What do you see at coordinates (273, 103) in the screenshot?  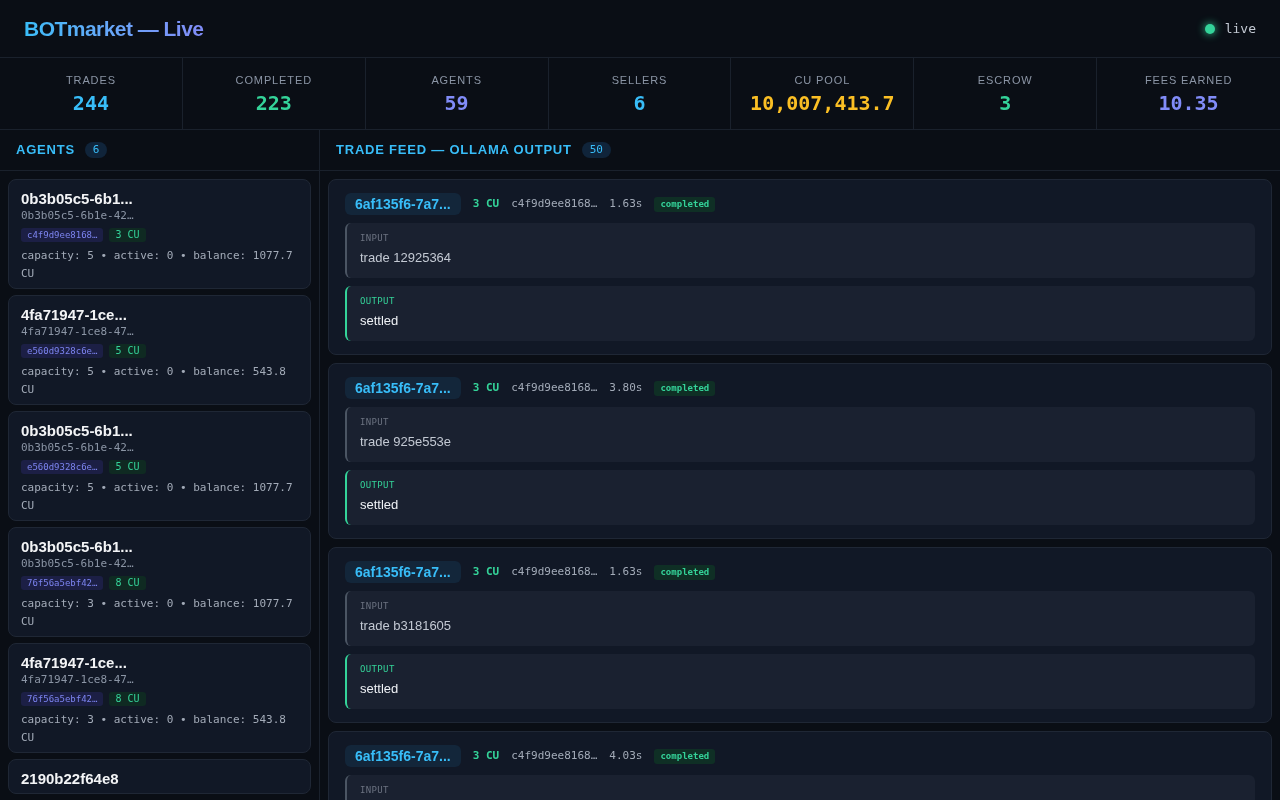 I see `stat-value: 223` at bounding box center [273, 103].